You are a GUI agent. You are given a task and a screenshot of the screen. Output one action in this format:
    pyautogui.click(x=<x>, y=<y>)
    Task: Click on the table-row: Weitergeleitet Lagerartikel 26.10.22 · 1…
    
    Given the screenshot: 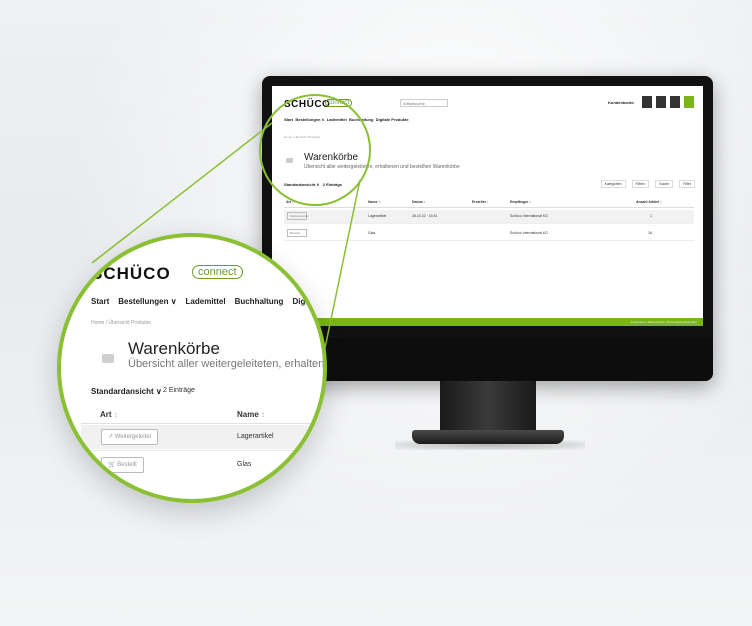 What is the action you would take?
    pyautogui.click(x=489, y=217)
    